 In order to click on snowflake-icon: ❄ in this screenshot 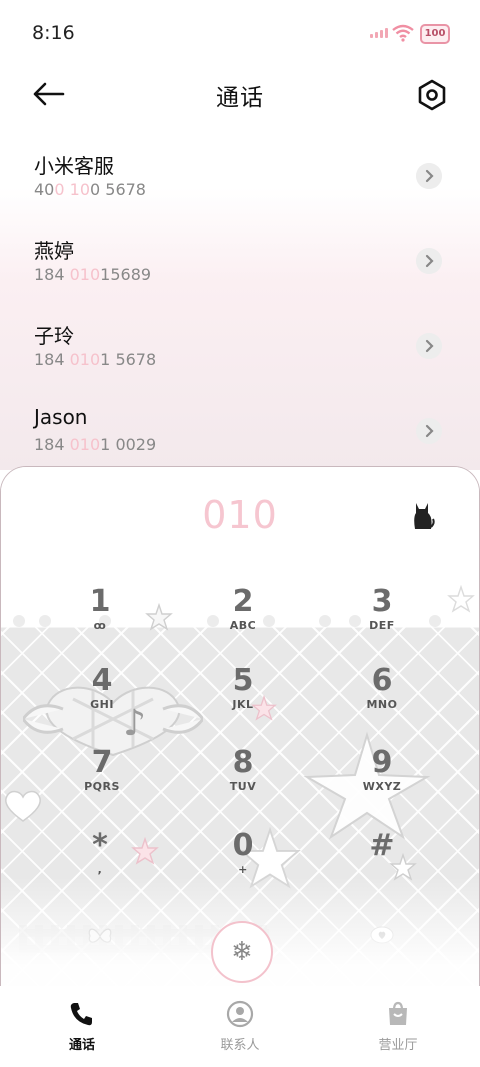, I will do `click(242, 952)`.